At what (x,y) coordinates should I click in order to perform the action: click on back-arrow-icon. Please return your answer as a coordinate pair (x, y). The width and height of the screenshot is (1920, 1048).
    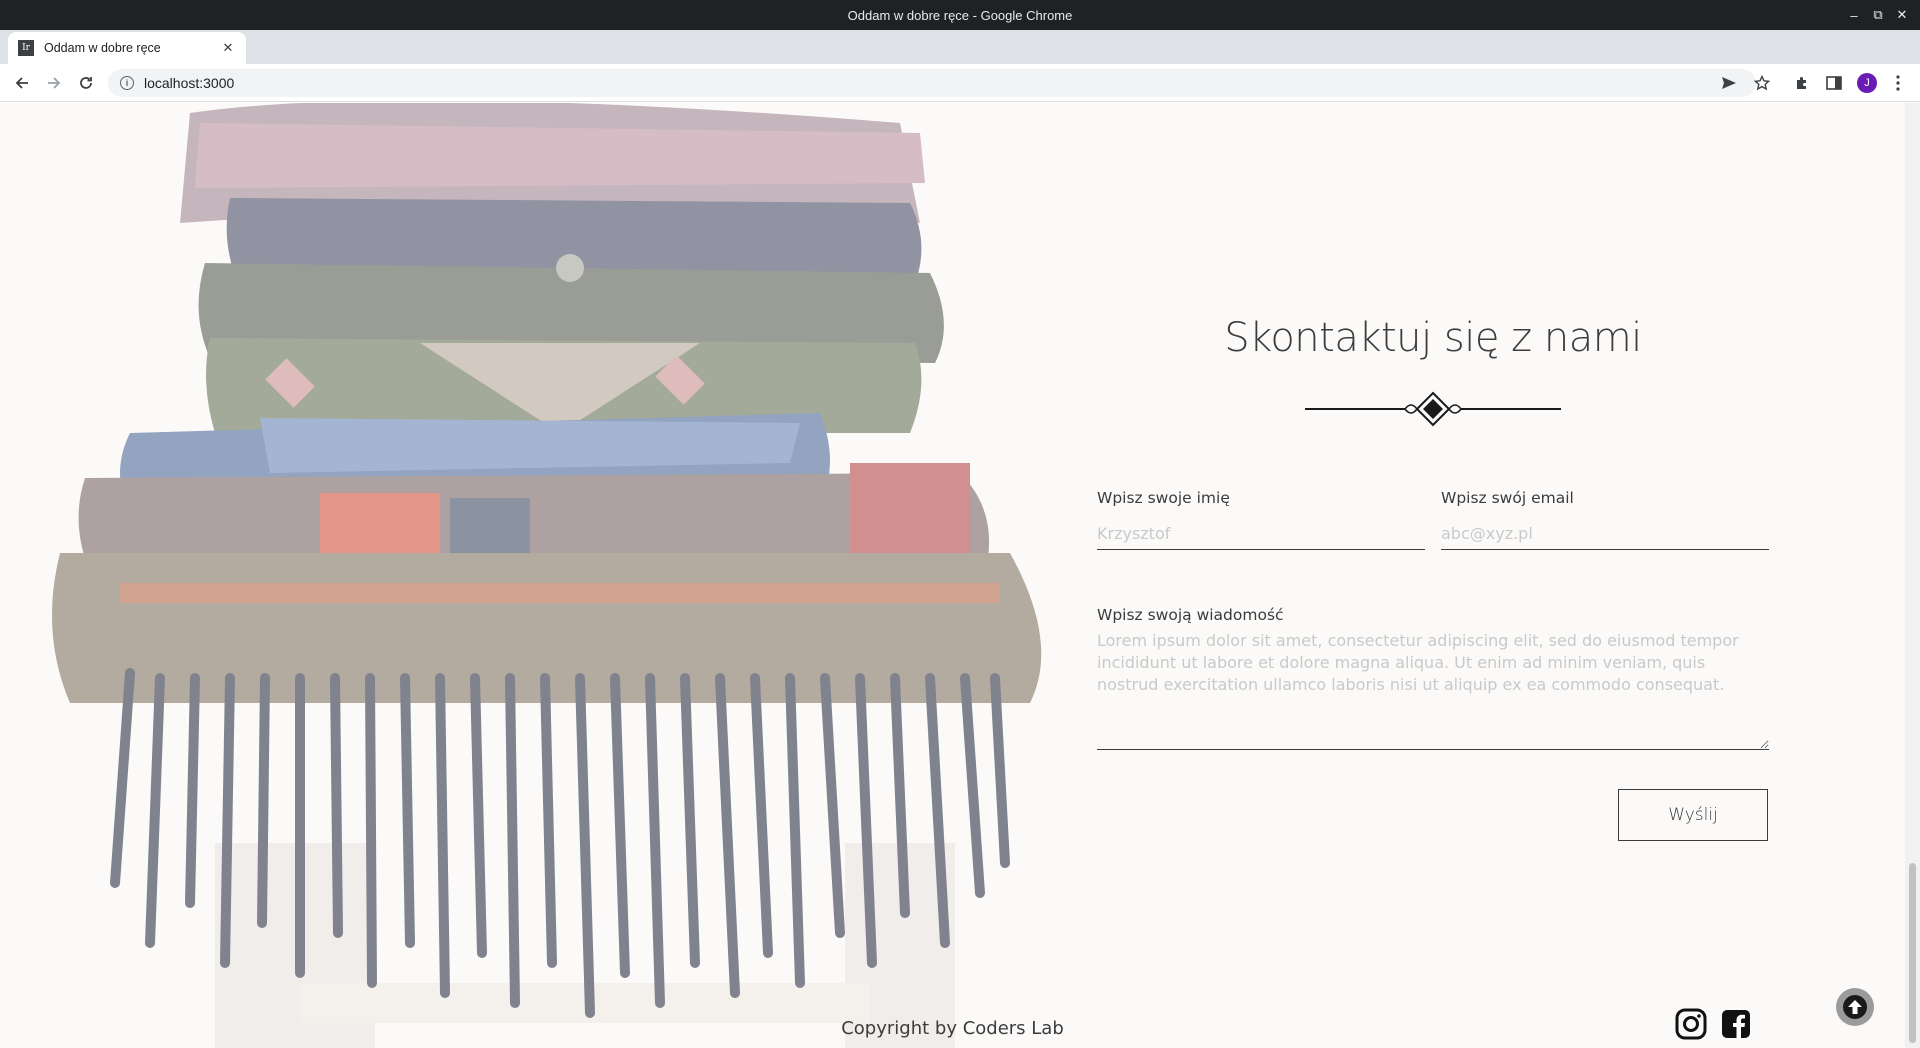
    Looking at the image, I should click on (21, 83).